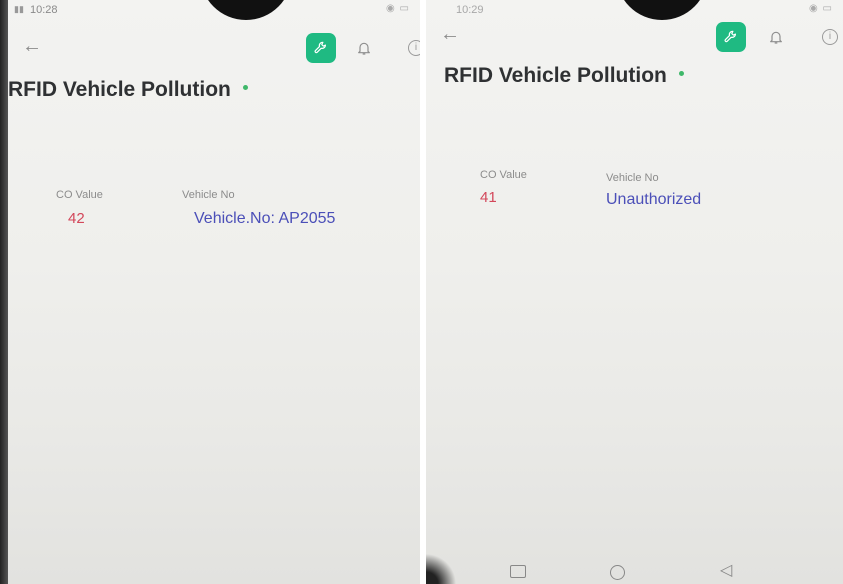 This screenshot has height=584, width=843. What do you see at coordinates (518, 571) in the screenshot?
I see `recent-apps-button` at bounding box center [518, 571].